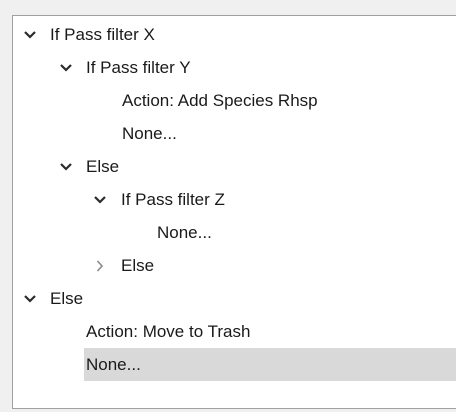  What do you see at coordinates (220, 100) in the screenshot?
I see `tree-node-label: Action: Add Species Rhsp` at bounding box center [220, 100].